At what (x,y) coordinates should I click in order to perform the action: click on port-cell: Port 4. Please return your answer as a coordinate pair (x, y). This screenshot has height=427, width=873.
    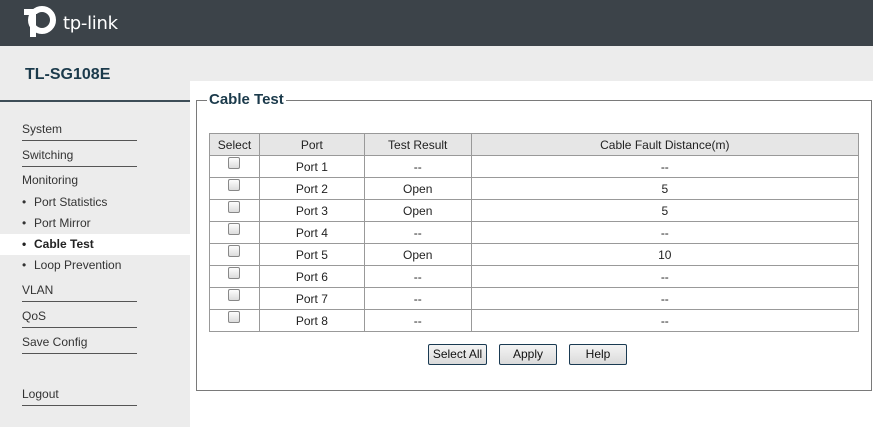
    Looking at the image, I should click on (311, 232).